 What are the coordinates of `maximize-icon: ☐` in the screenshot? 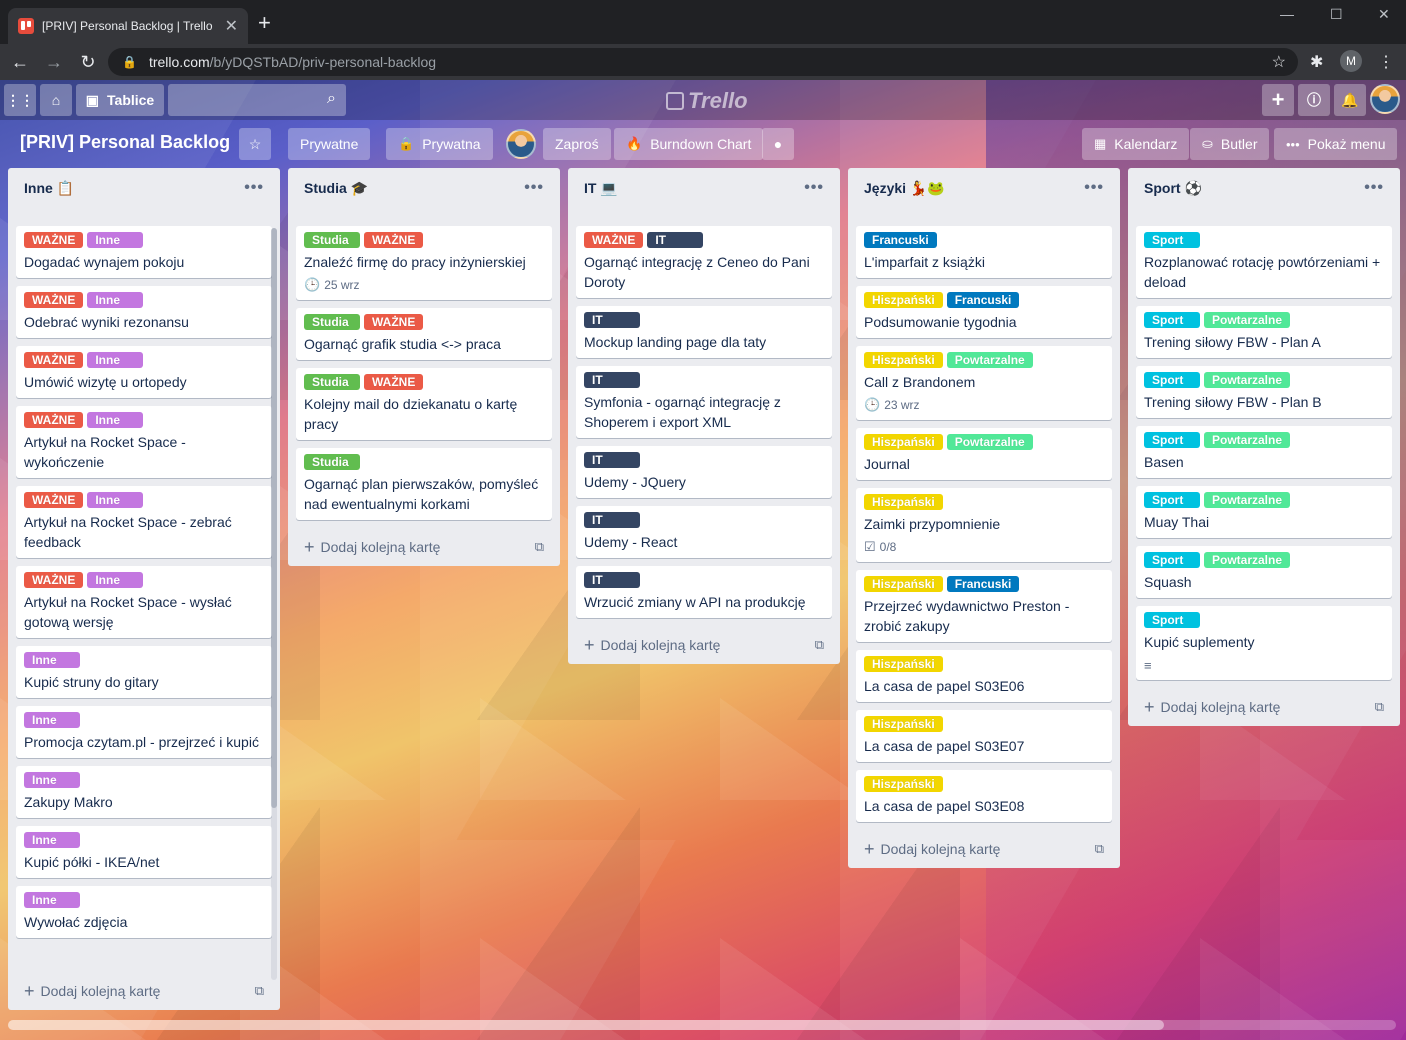 It's located at (1336, 14).